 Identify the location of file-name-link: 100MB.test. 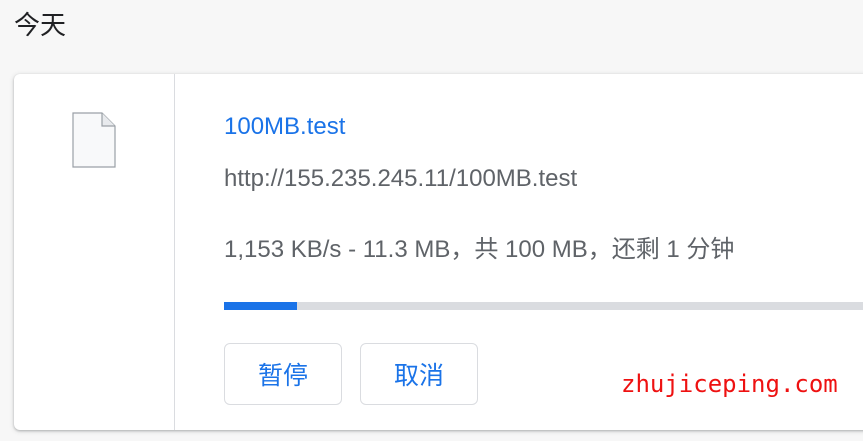
(284, 127).